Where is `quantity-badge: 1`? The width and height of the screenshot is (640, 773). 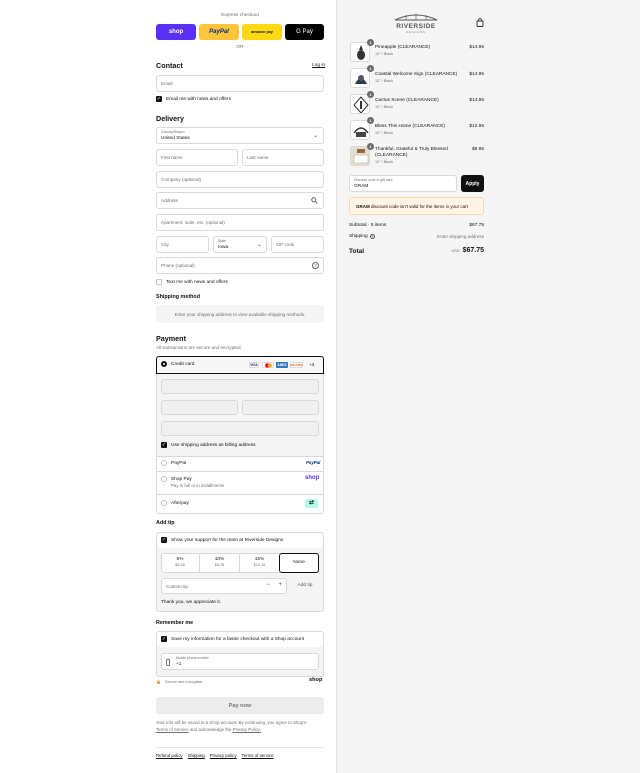
quantity-badge: 1 is located at coordinates (370, 120).